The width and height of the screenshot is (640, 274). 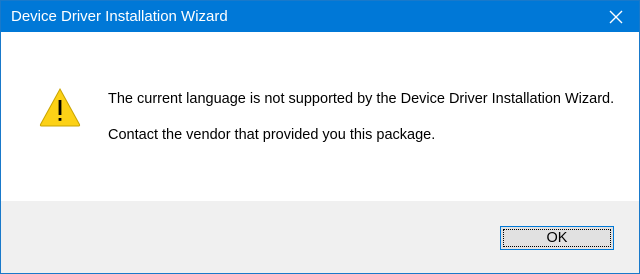 I want to click on warning-icon, so click(x=60, y=107).